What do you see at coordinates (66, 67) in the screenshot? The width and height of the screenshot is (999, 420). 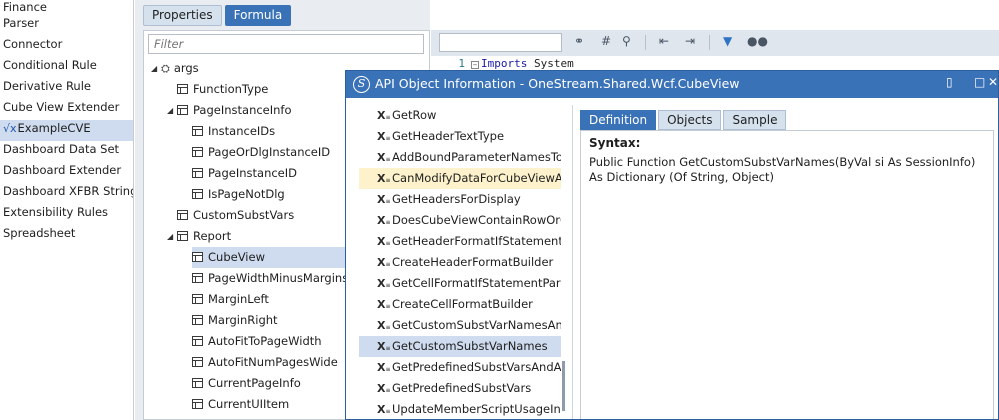 I see `nav-item: Conditional Rule` at bounding box center [66, 67].